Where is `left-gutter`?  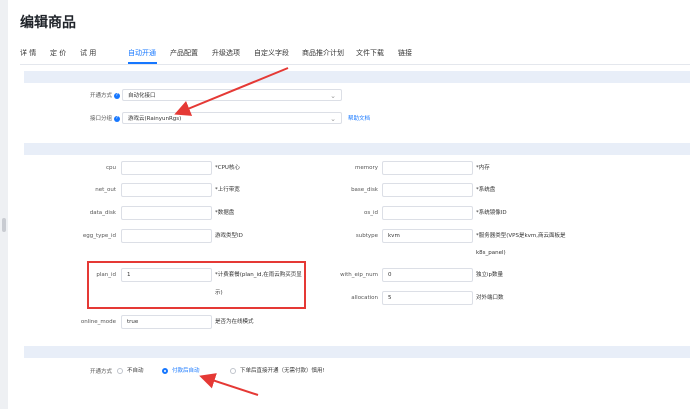 left-gutter is located at coordinates (4, 204).